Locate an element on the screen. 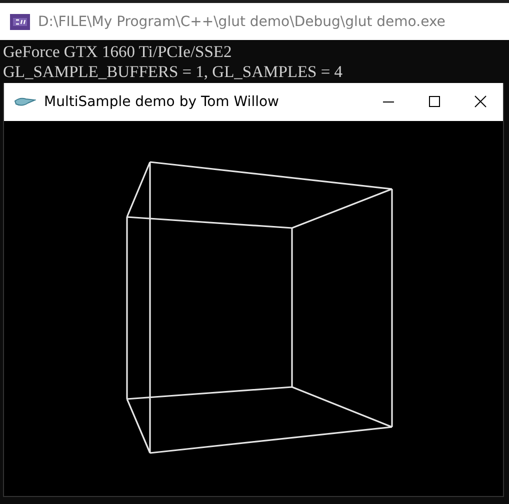 Image resolution: width=509 pixels, height=504 pixels. console-line: GL_SAMPLE_BUFFERS = 1, GL_SAMPLES = 4 is located at coordinates (173, 72).